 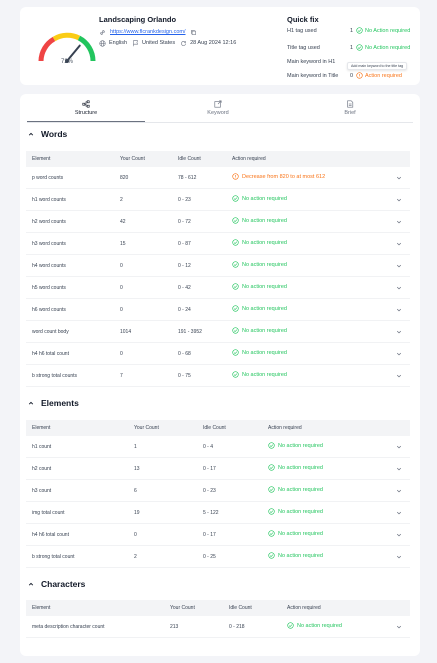 What do you see at coordinates (218, 244) in the screenshot?
I see `table-row: h3 word counts 15 0 - 87 No action required` at bounding box center [218, 244].